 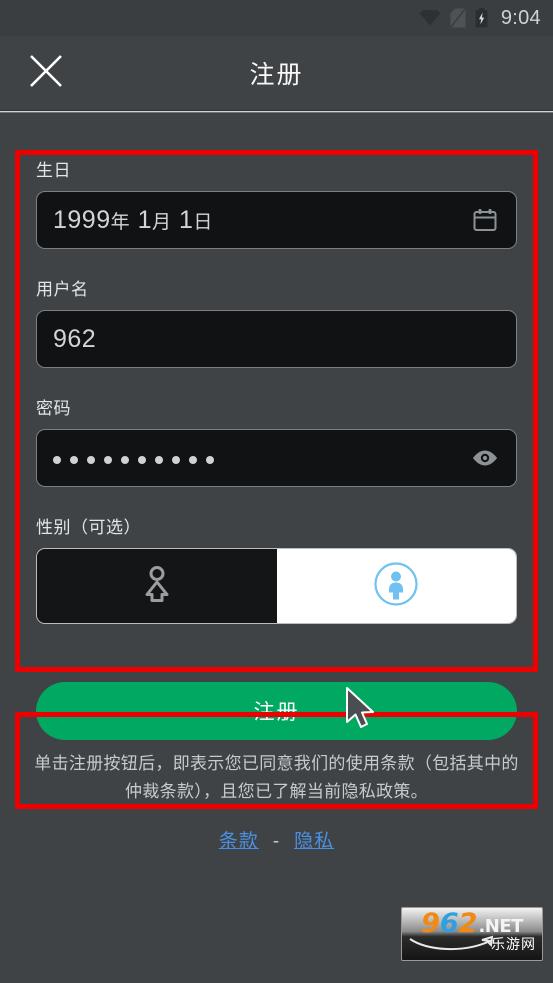 What do you see at coordinates (62, 289) in the screenshot?
I see `username-label: 用户名` at bounding box center [62, 289].